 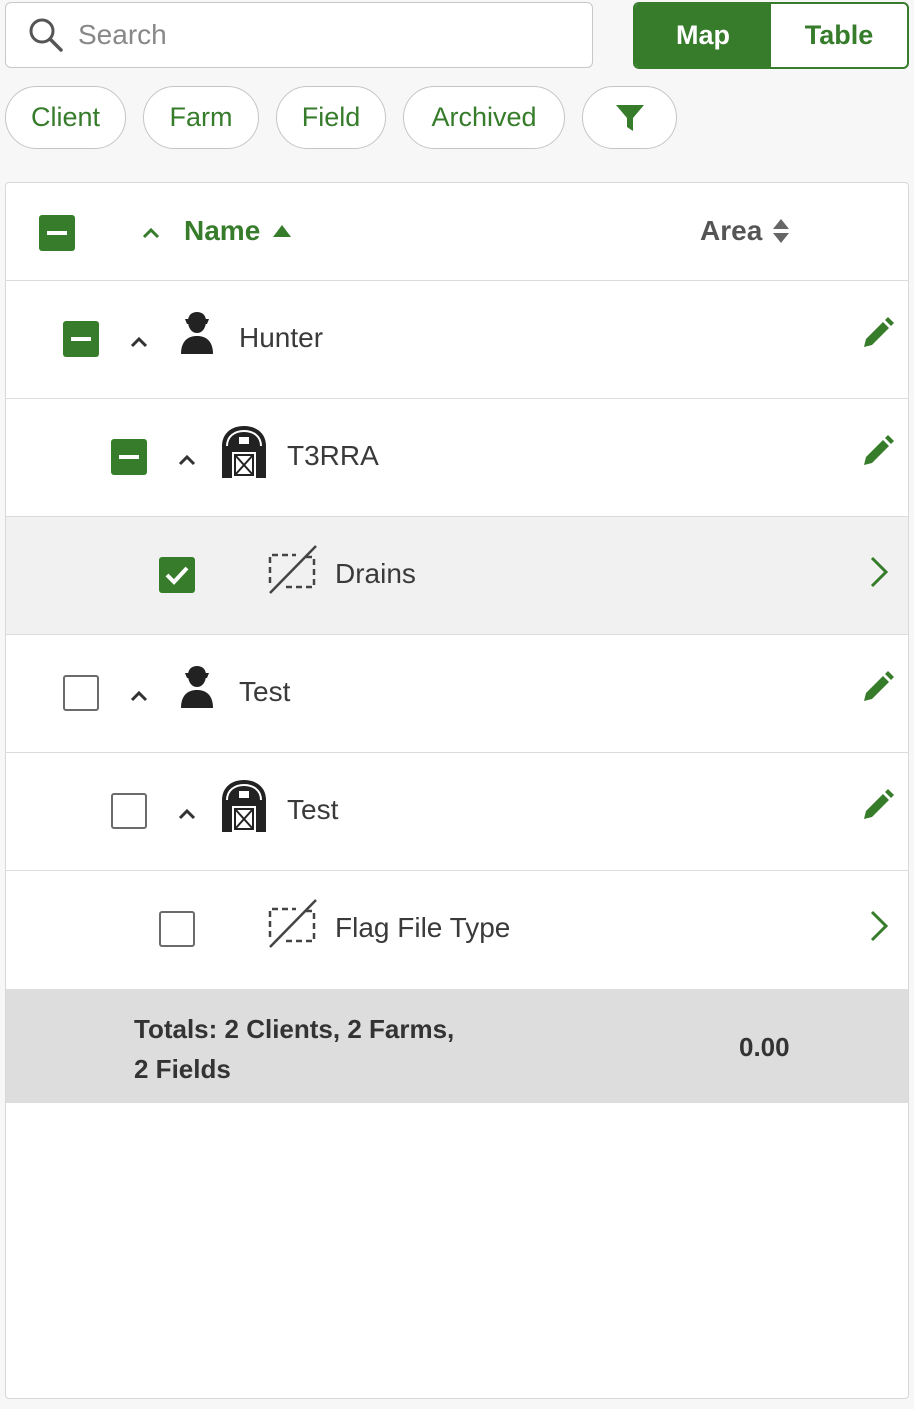 What do you see at coordinates (318, 35) in the screenshot?
I see `search-input` at bounding box center [318, 35].